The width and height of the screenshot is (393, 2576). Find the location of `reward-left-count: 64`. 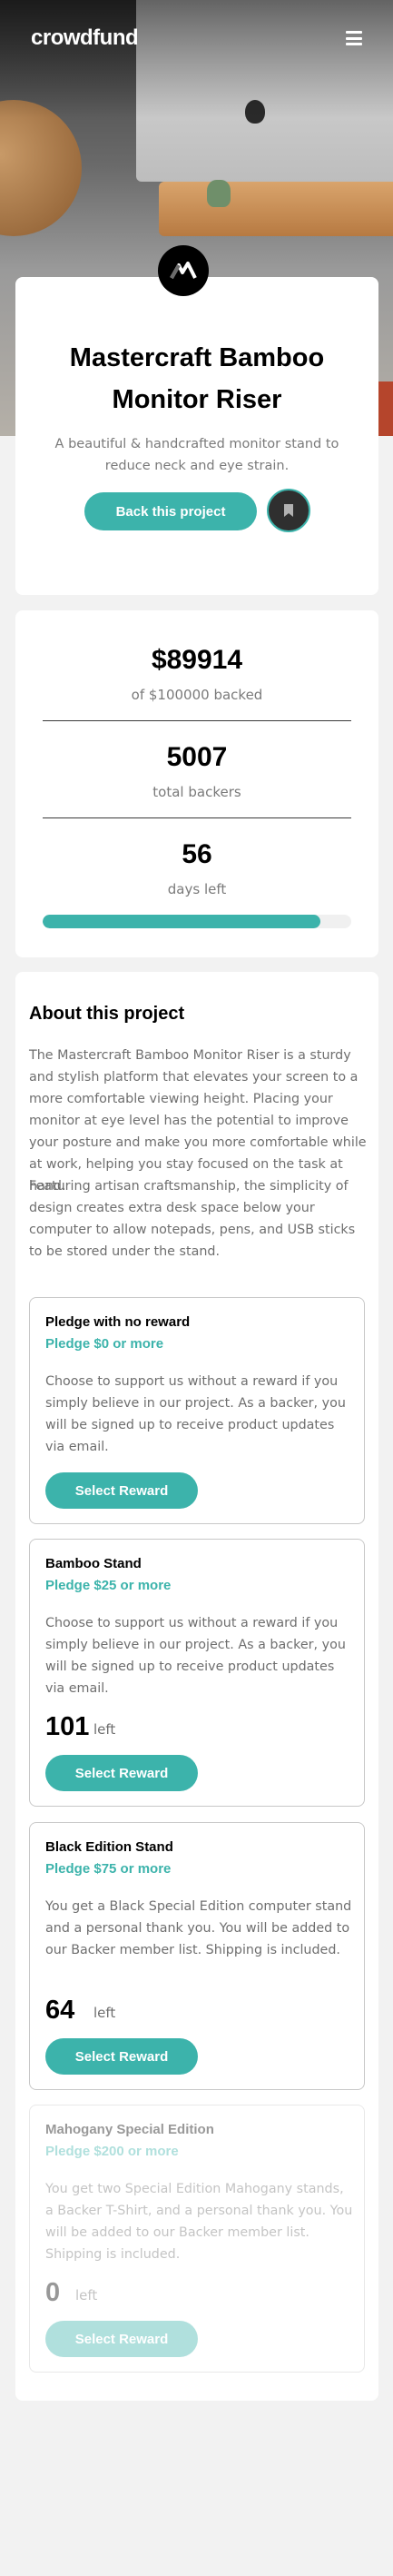

reward-left-count: 64 is located at coordinates (60, 2010).